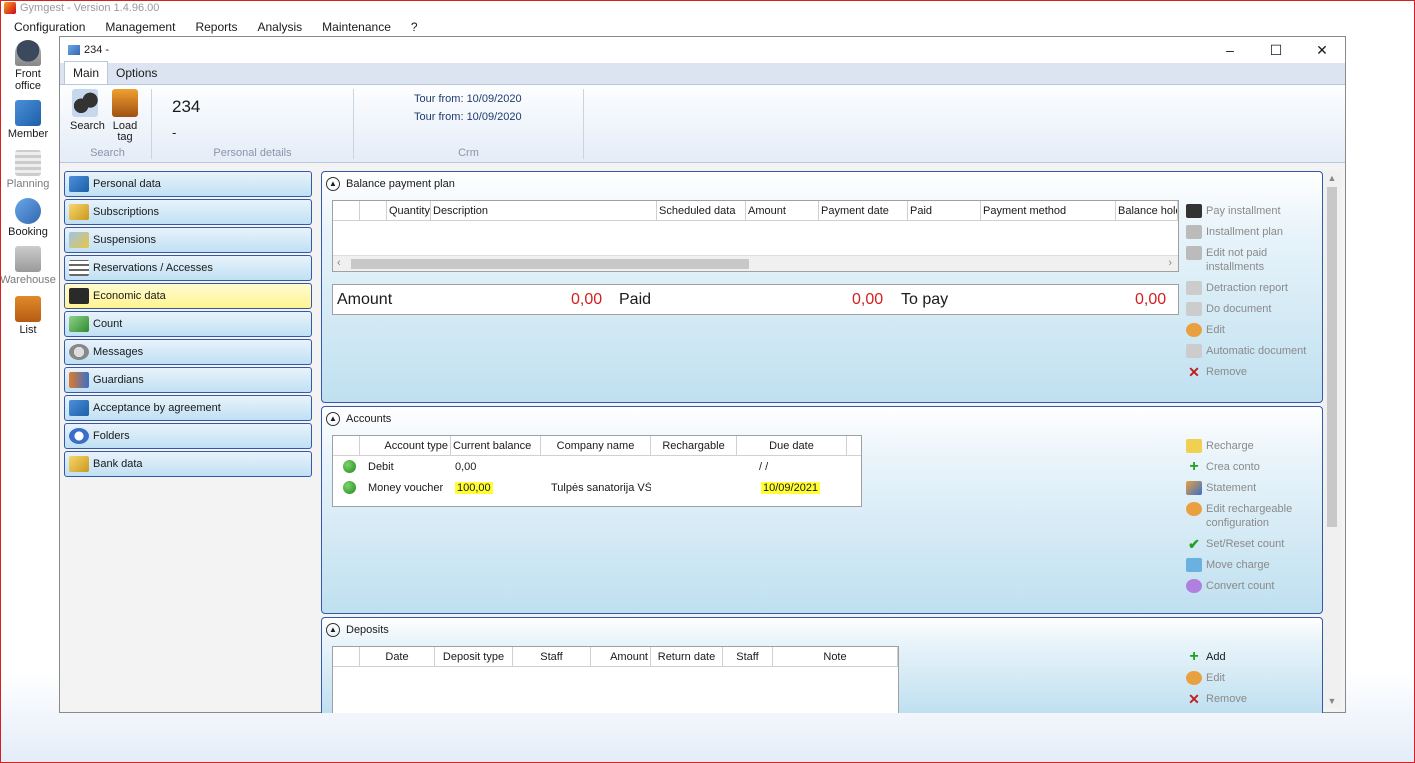 The width and height of the screenshot is (1415, 763). I want to click on tab-main: Main, so click(86, 72).